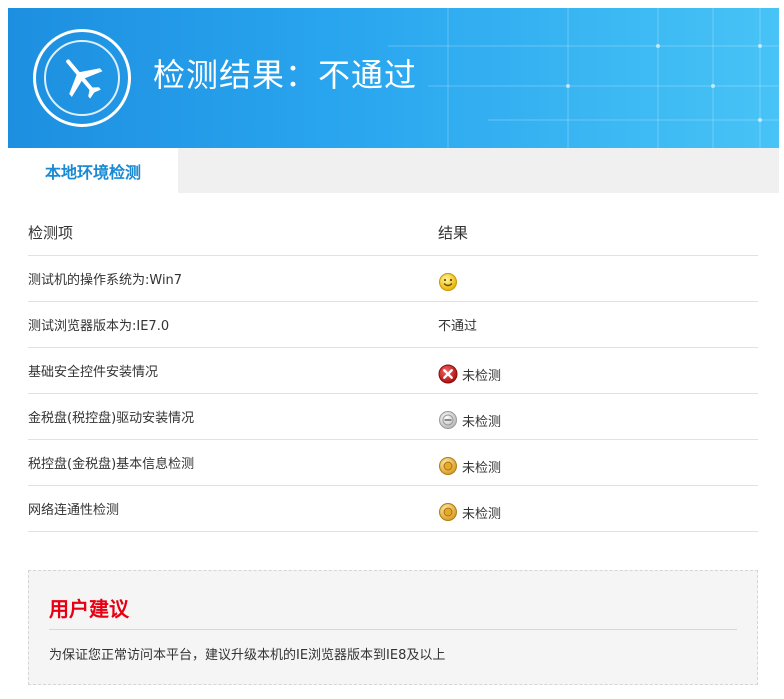 Image resolution: width=784 pixels, height=699 pixels. I want to click on table-row: 税控盘(金税盘)基本信息检测 未检测, so click(393, 463).